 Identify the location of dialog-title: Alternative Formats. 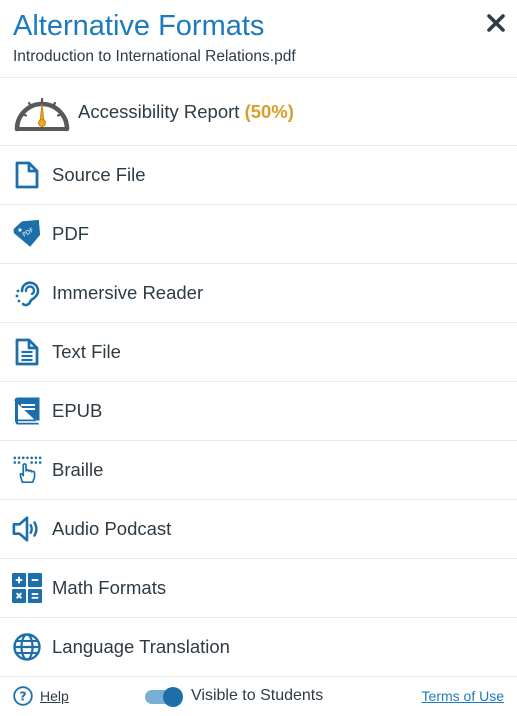
(139, 26).